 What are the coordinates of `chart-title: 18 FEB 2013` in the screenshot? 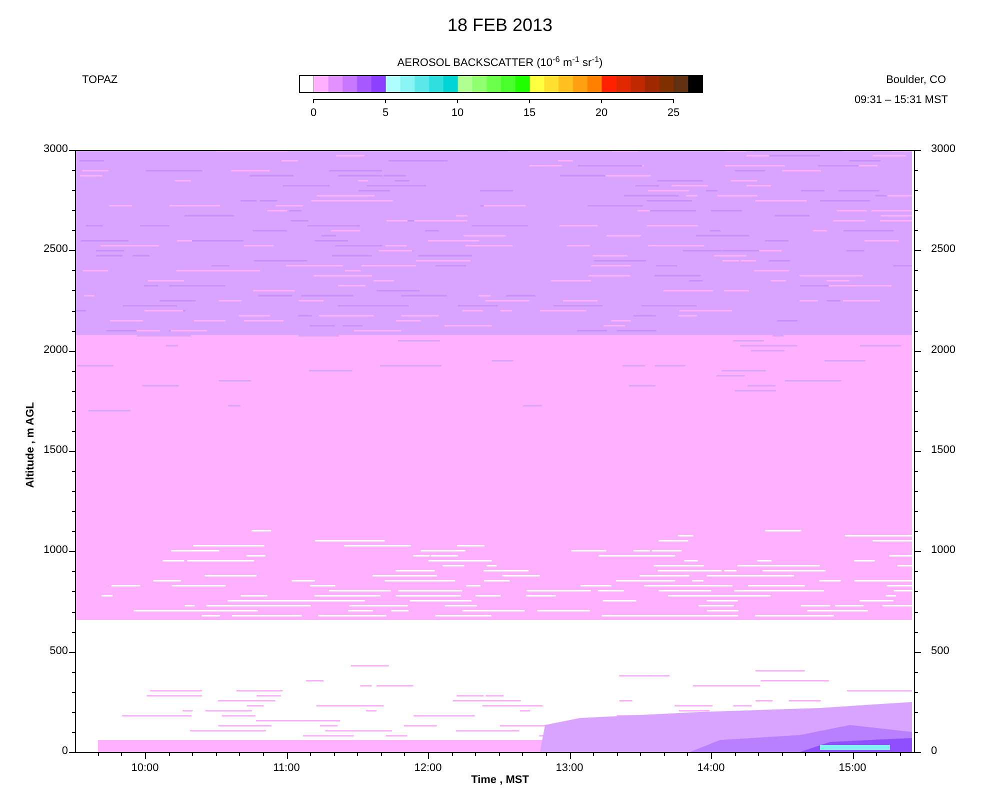 It's located at (500, 25).